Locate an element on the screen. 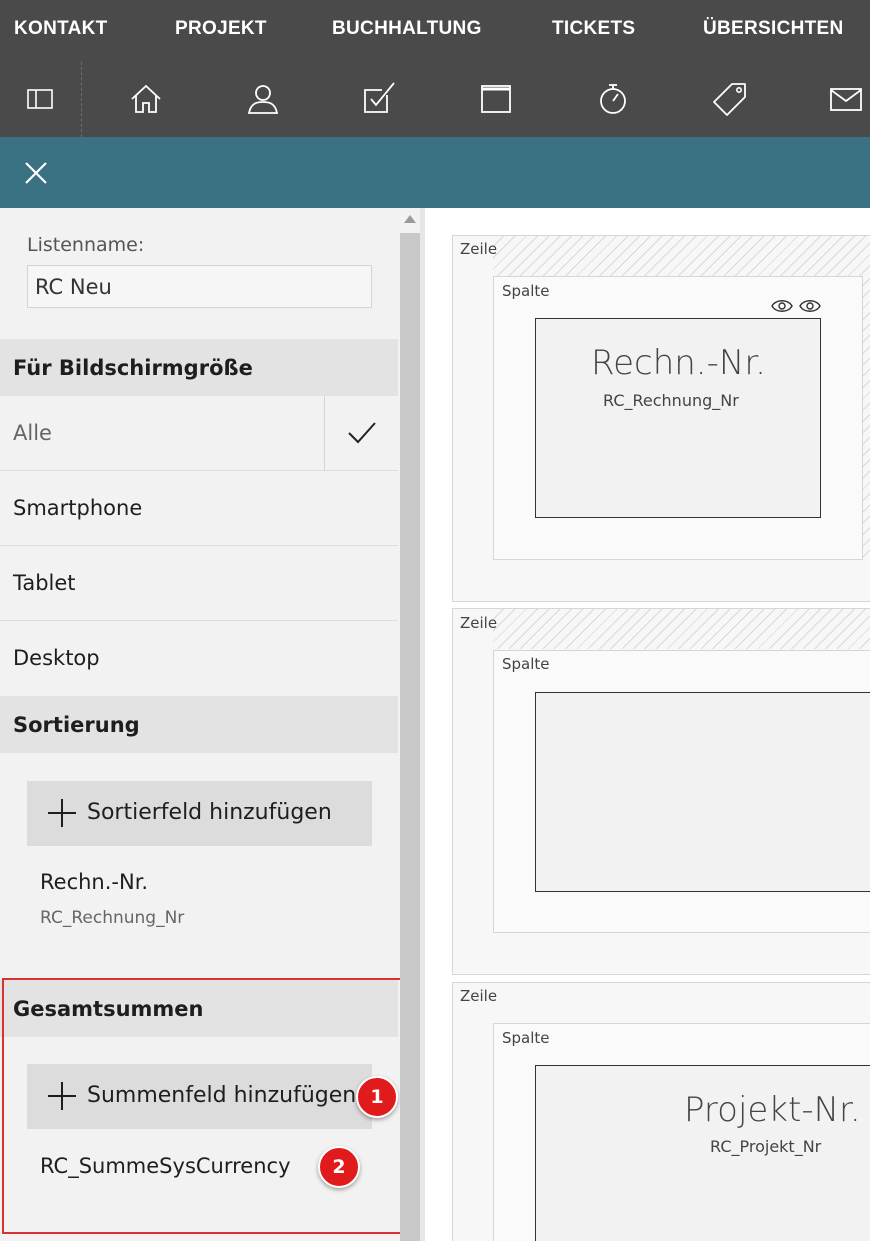 This screenshot has width=870, height=1241. icon-toolbar is located at coordinates (435, 99).